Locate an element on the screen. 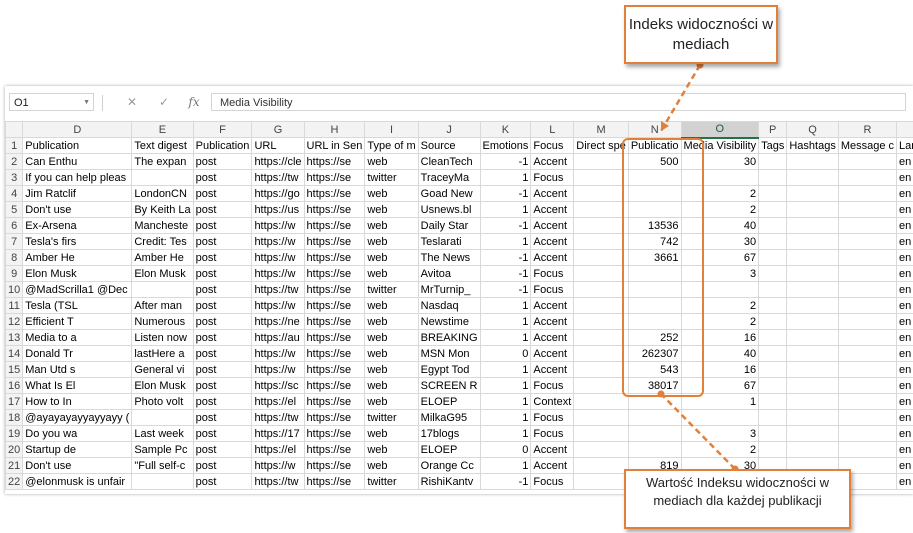 The image size is (913, 533). top-callout-arrow-line is located at coordinates (680, 98).